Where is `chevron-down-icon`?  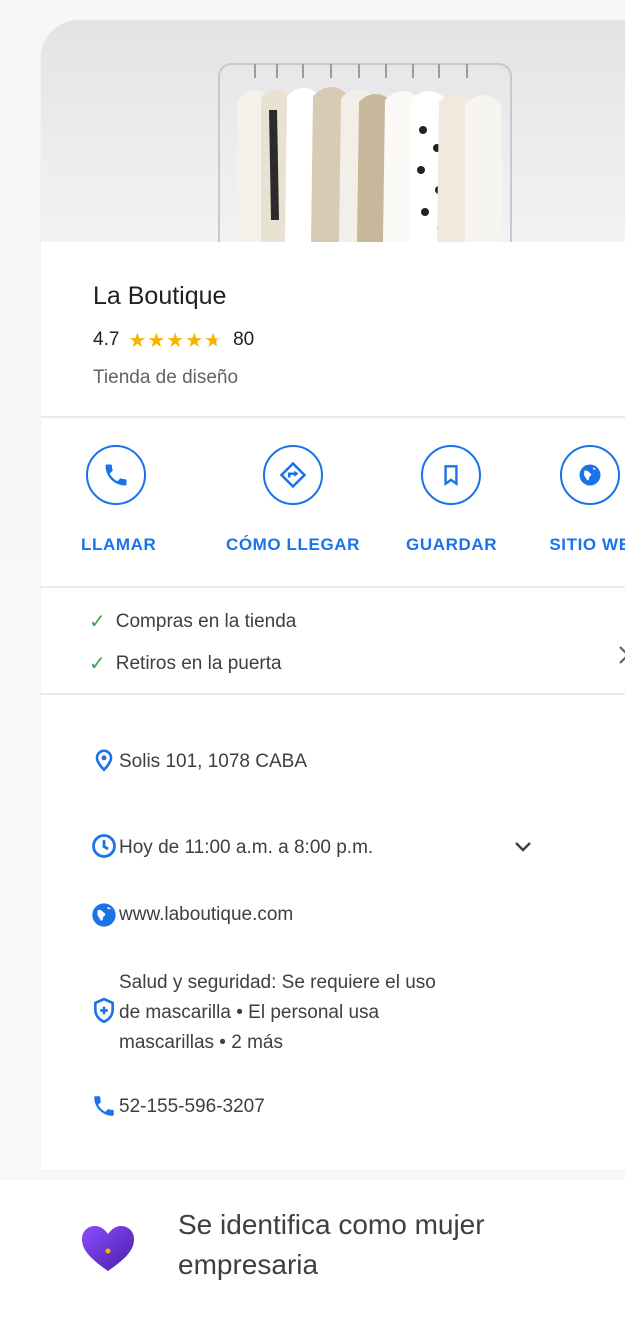
chevron-down-icon is located at coordinates (523, 847).